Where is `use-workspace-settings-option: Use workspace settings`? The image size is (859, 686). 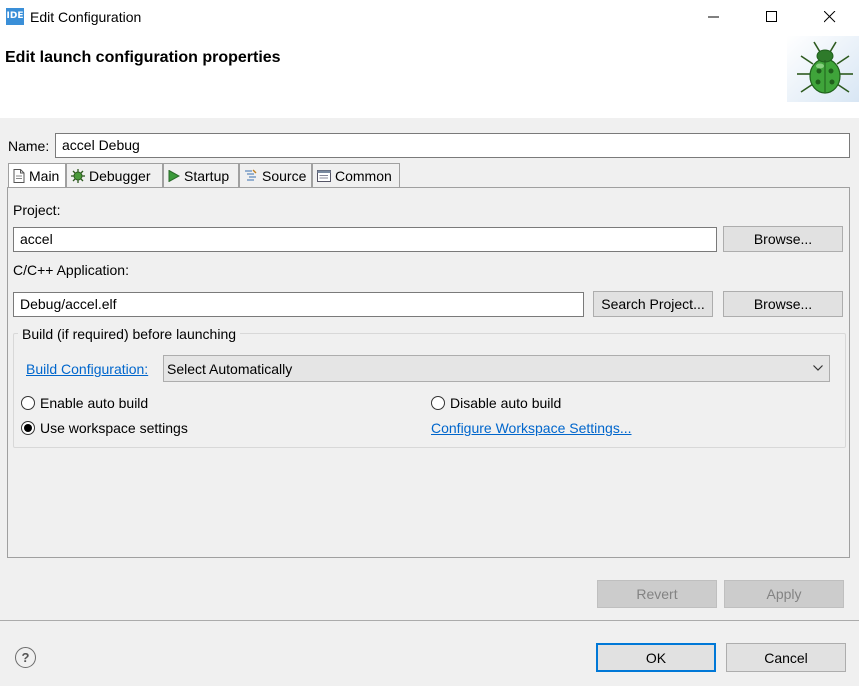 use-workspace-settings-option: Use workspace settings is located at coordinates (104, 428).